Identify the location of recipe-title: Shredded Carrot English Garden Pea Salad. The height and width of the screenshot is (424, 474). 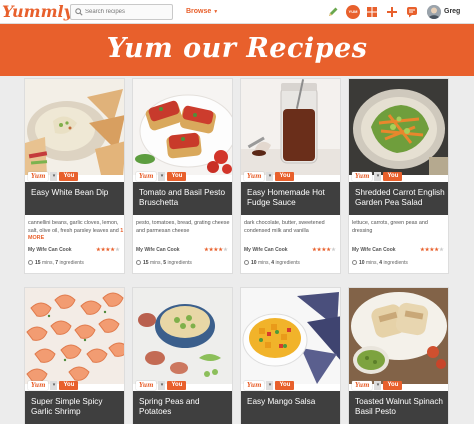
(401, 198).